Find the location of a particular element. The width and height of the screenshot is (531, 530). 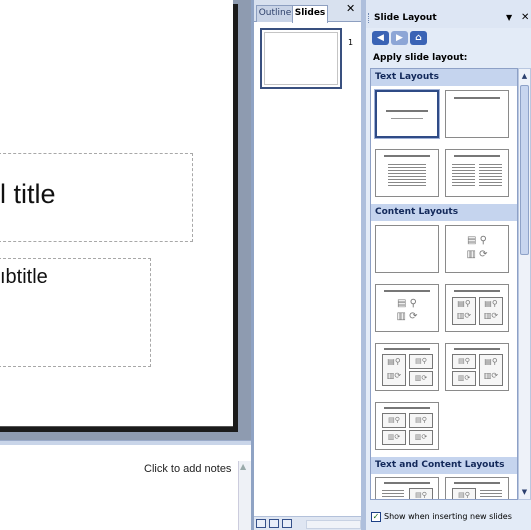

notes-placeholder: Click to add notes is located at coordinates (187, 469).